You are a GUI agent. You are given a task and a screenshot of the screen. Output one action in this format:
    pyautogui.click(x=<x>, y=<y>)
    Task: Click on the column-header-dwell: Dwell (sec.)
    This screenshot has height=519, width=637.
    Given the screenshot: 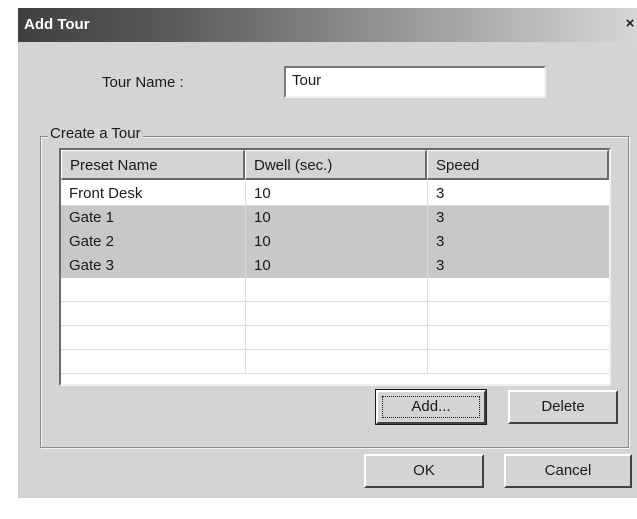 What is the action you would take?
    pyautogui.click(x=336, y=165)
    